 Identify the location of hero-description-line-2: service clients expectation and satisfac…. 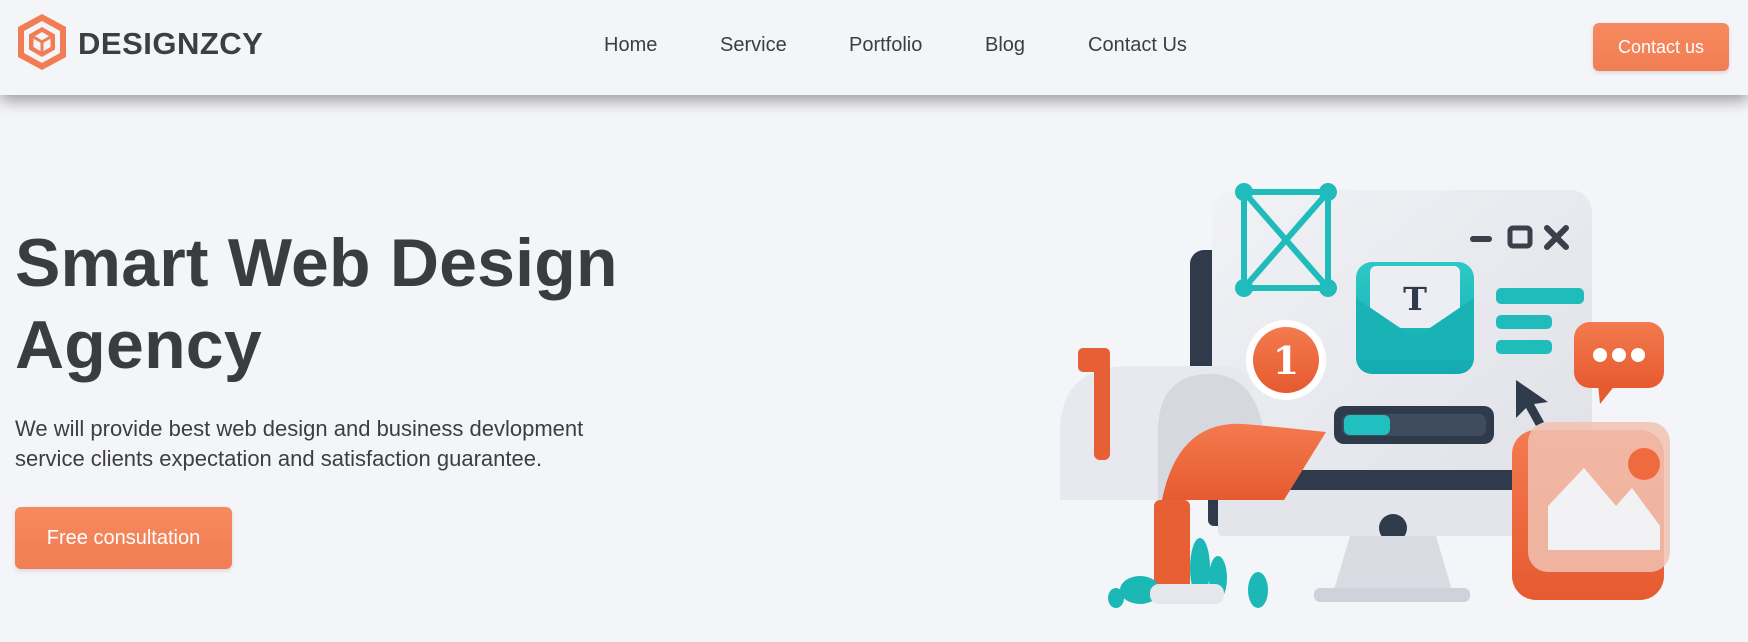
(279, 458).